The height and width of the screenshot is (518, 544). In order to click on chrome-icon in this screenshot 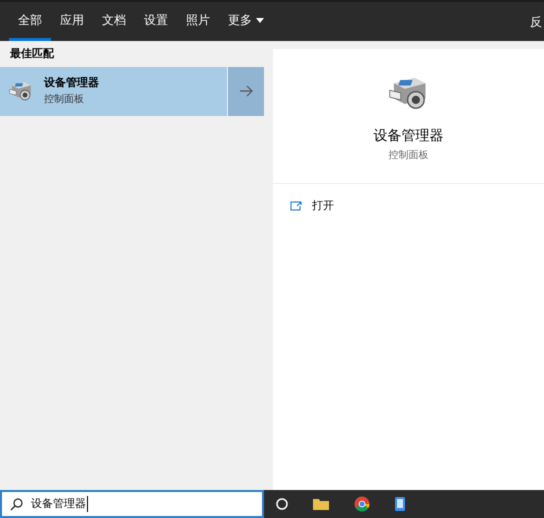, I will do `click(362, 504)`.